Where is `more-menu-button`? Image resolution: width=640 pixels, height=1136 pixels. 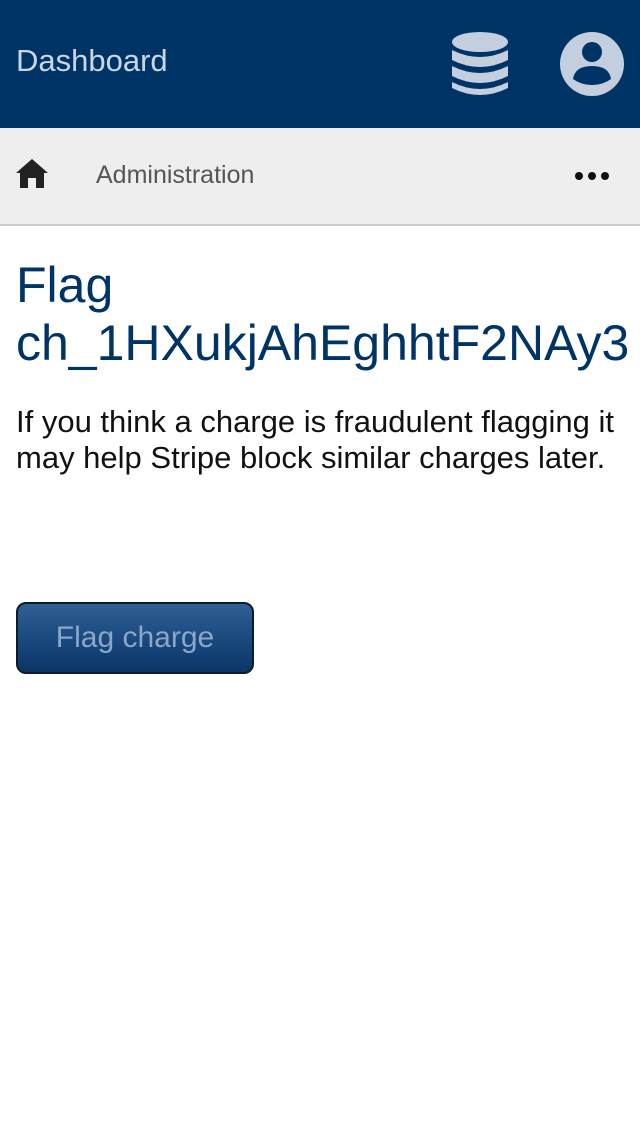 more-menu-button is located at coordinates (592, 176).